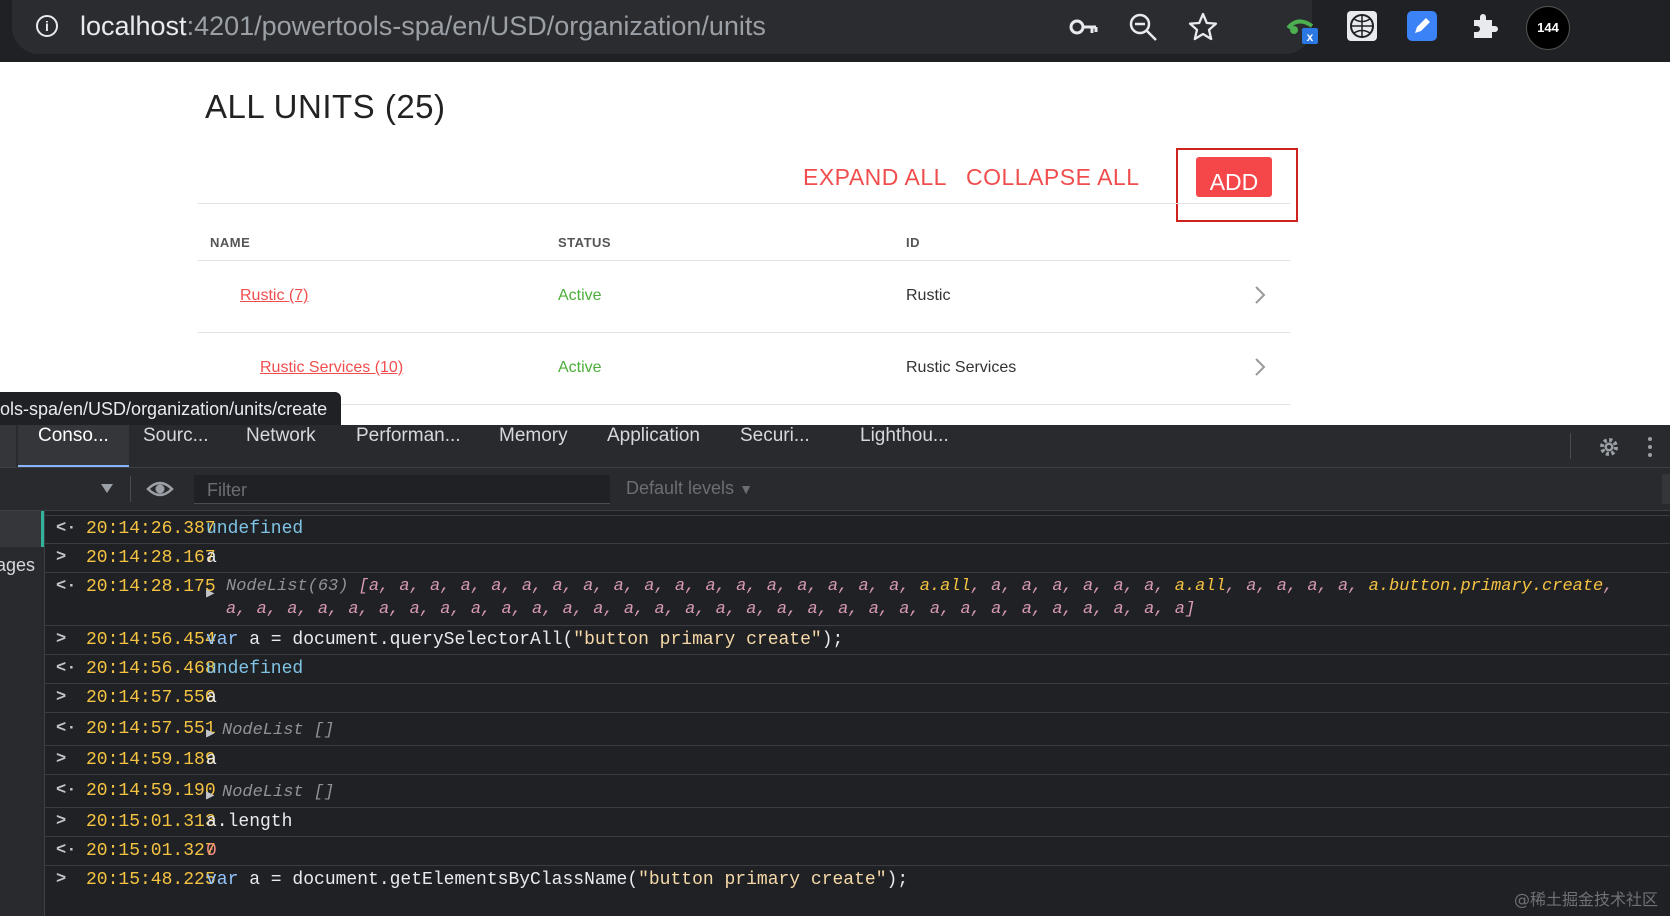  I want to click on console-entry: <· 20:14:57.551 ▶ NodeList [], so click(857, 729).